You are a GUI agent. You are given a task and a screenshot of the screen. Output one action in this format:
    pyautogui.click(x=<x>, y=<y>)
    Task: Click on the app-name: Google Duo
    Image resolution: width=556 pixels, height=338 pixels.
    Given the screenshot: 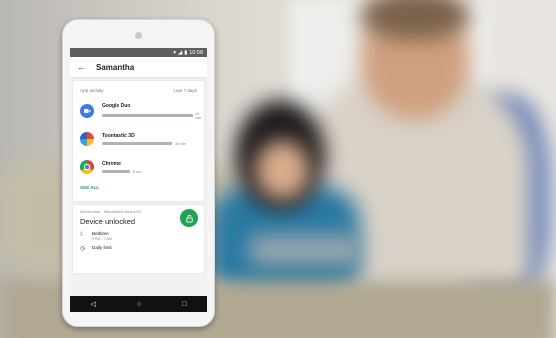 What is the action you would take?
    pyautogui.click(x=116, y=105)
    